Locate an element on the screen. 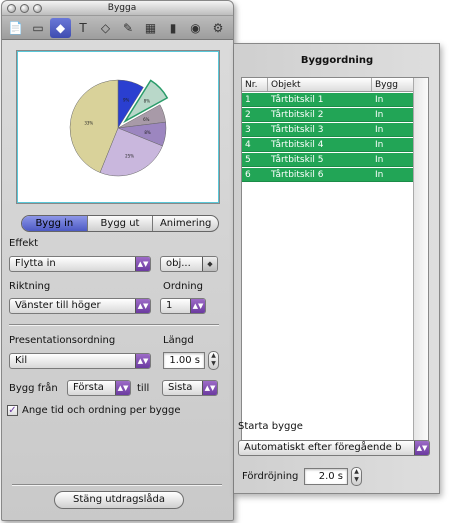  title-bar: Bygga is located at coordinates (117, 8).